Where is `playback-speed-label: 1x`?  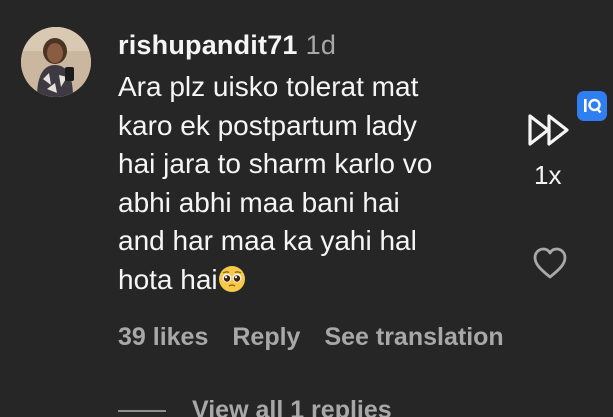
playback-speed-label: 1x is located at coordinates (547, 175).